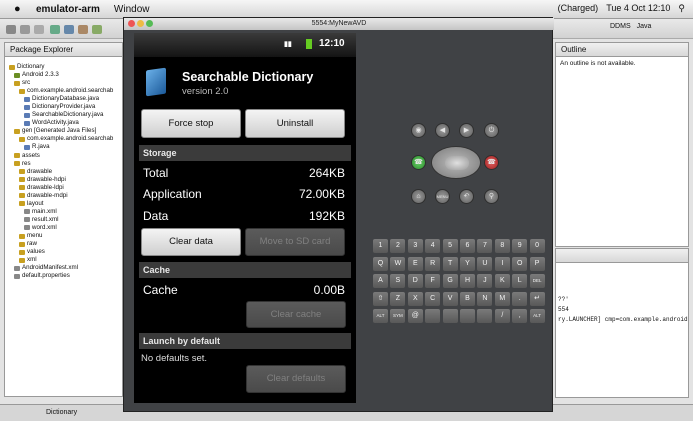  What do you see at coordinates (398, 316) in the screenshot?
I see `key: SYM` at bounding box center [398, 316].